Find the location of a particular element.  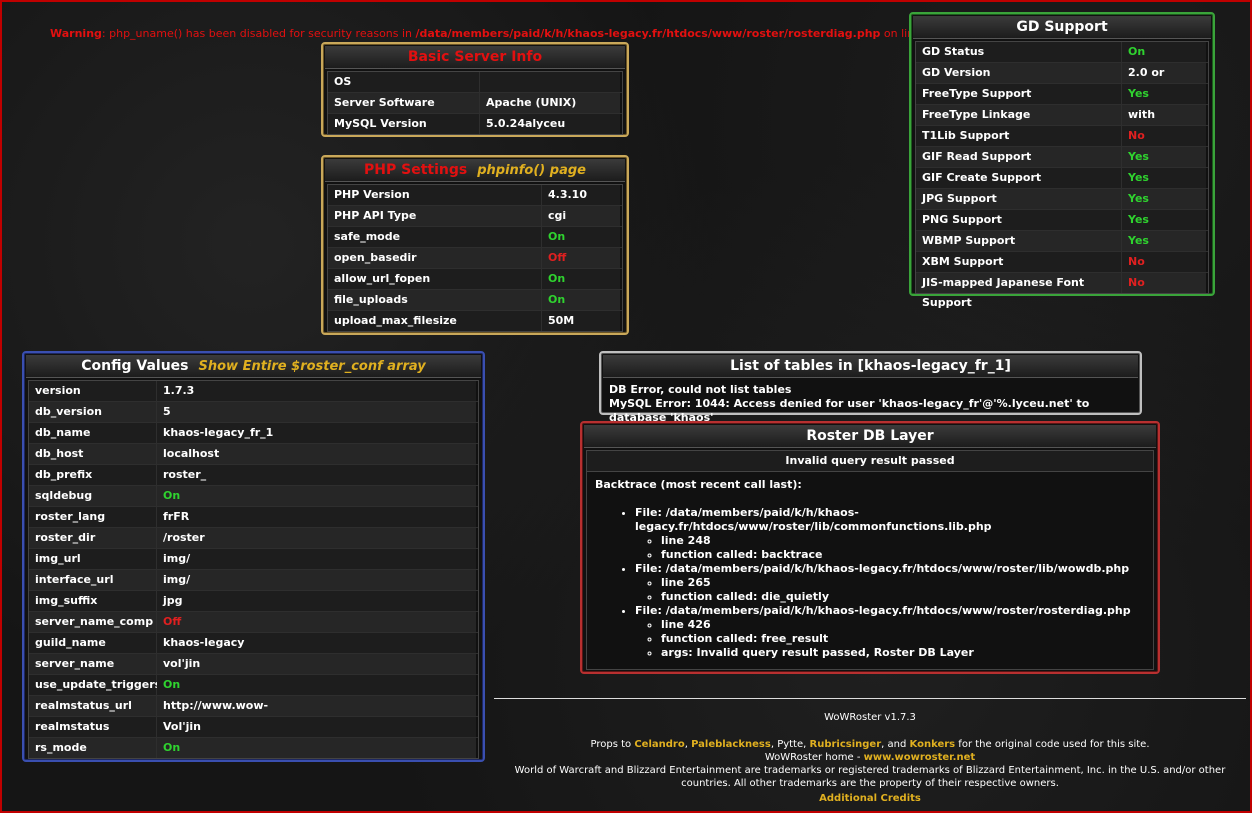

credit-link-konkers: Konkers is located at coordinates (933, 744).